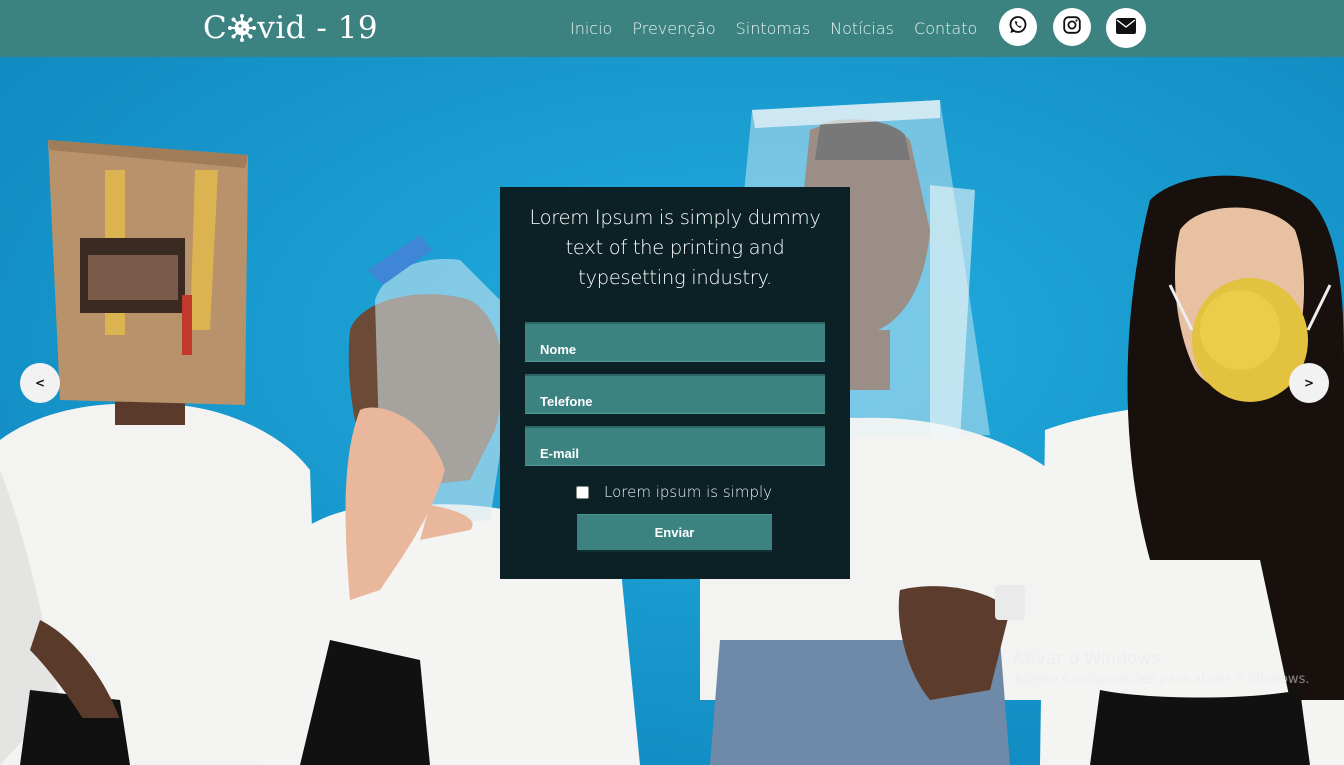 The height and width of the screenshot is (765, 1344). I want to click on virus-icon, so click(242, 28).